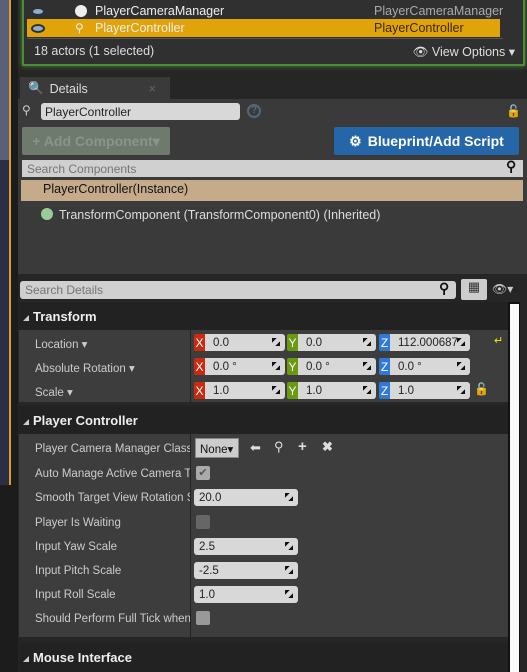  Describe the element at coordinates (79, 28) in the screenshot. I see `controller-icon: ⚲` at that location.